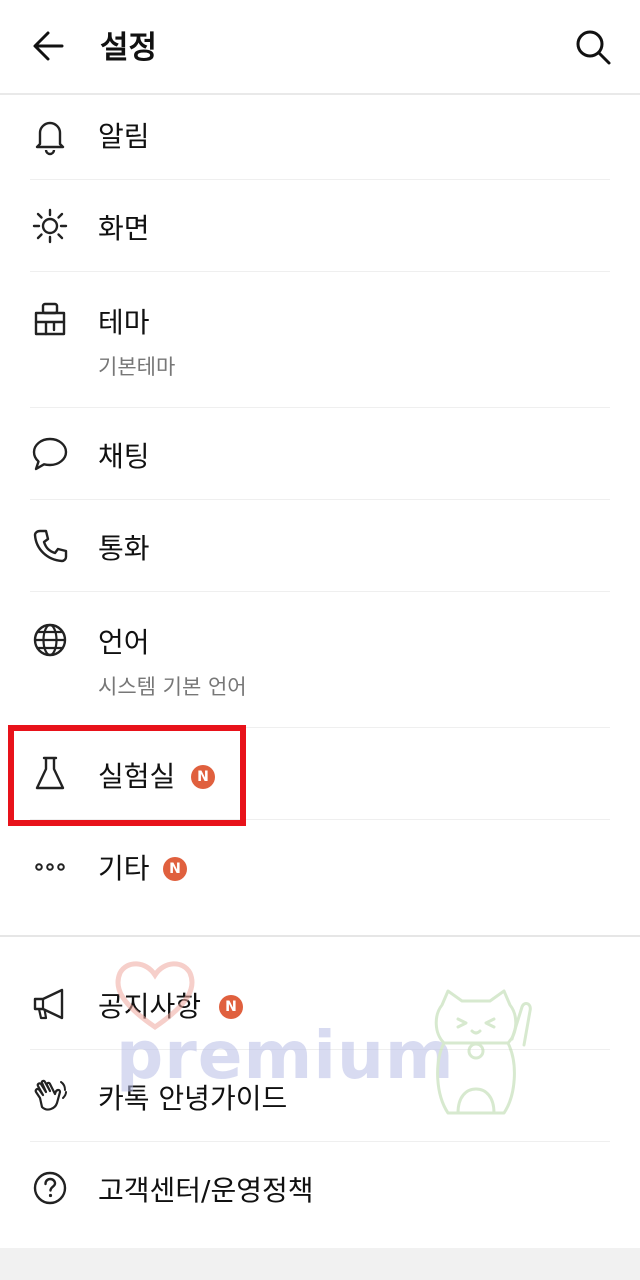 Image resolution: width=640 pixels, height=1280 pixels. What do you see at coordinates (50, 1095) in the screenshot?
I see `waving-hand-icon` at bounding box center [50, 1095].